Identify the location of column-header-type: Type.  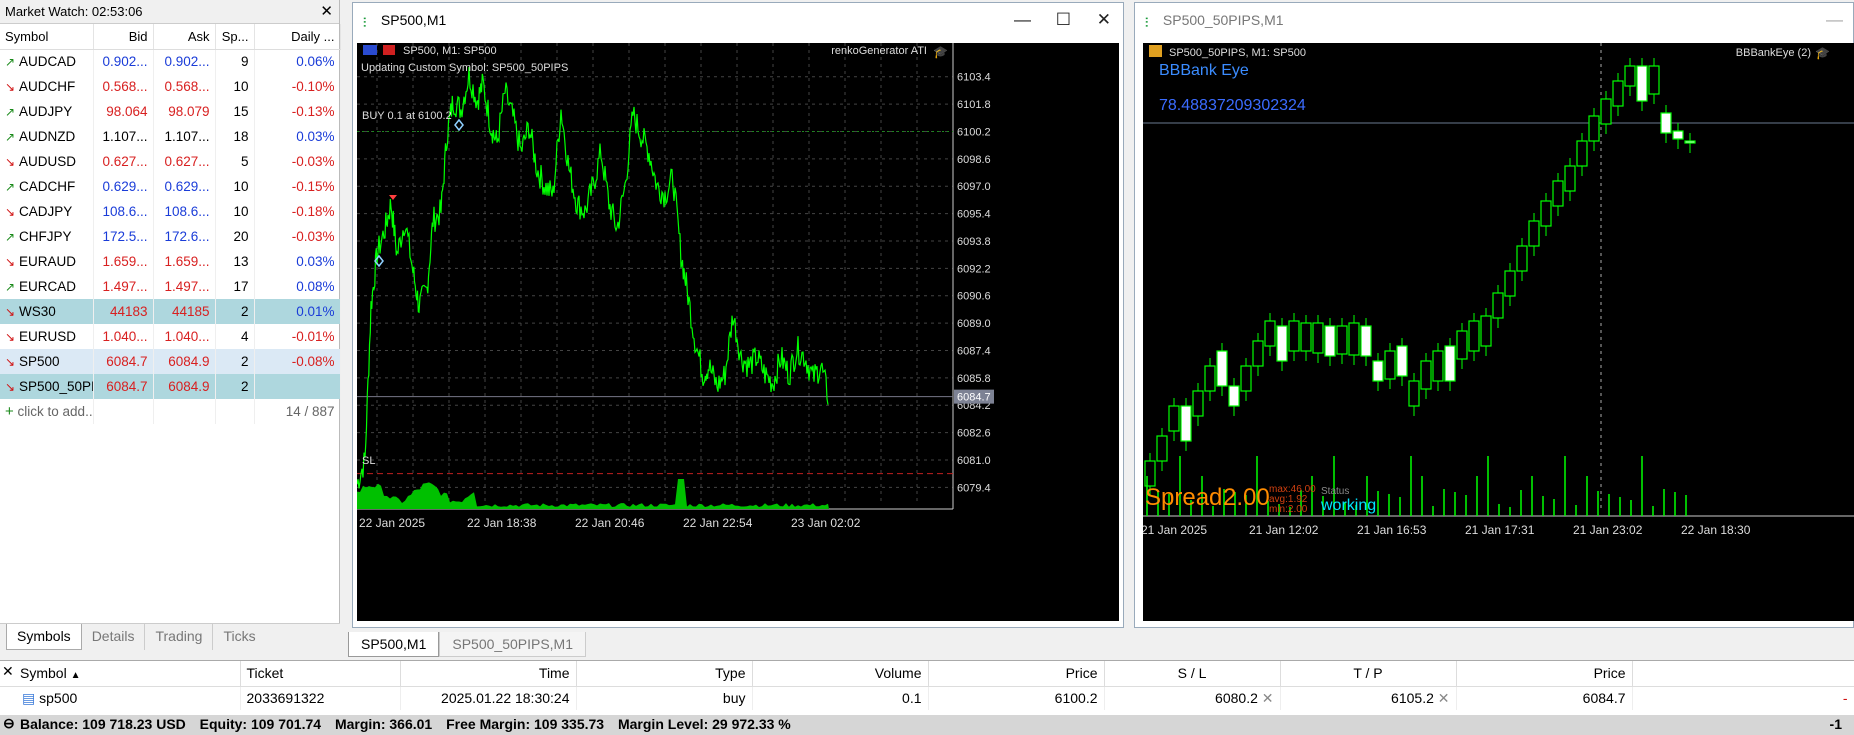
(664, 674).